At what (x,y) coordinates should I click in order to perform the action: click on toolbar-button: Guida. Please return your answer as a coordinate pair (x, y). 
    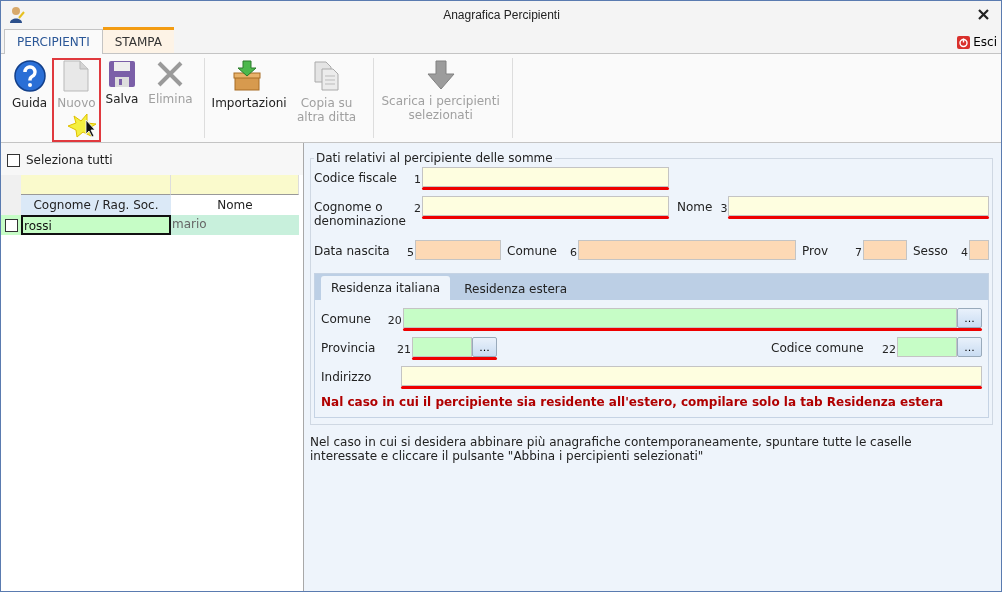
    Looking at the image, I should click on (30, 100).